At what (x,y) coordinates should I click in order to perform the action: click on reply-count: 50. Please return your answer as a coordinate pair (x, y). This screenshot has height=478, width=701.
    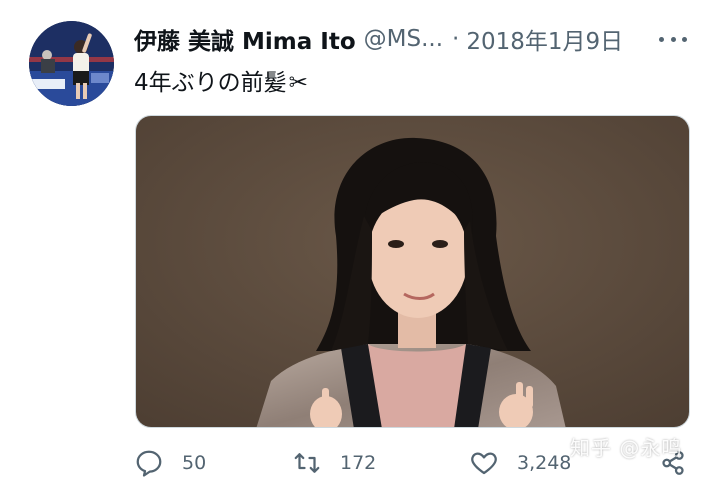
    Looking at the image, I should click on (194, 463).